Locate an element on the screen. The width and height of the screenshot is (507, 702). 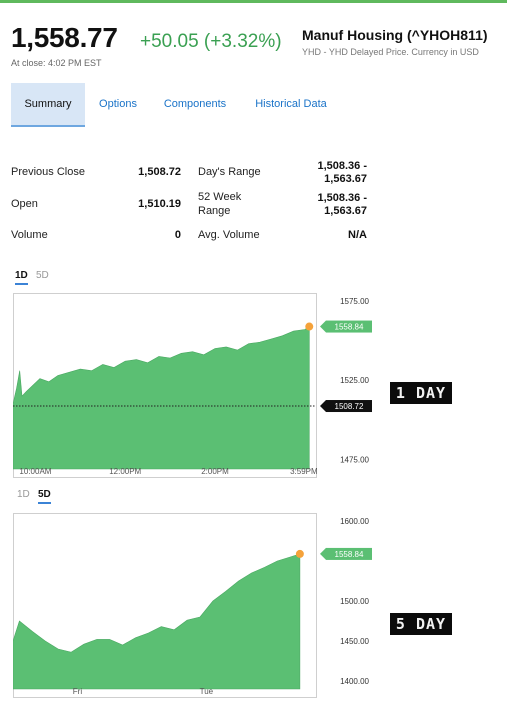
close-time: At close: 4:02 PM EST is located at coordinates (56, 63).